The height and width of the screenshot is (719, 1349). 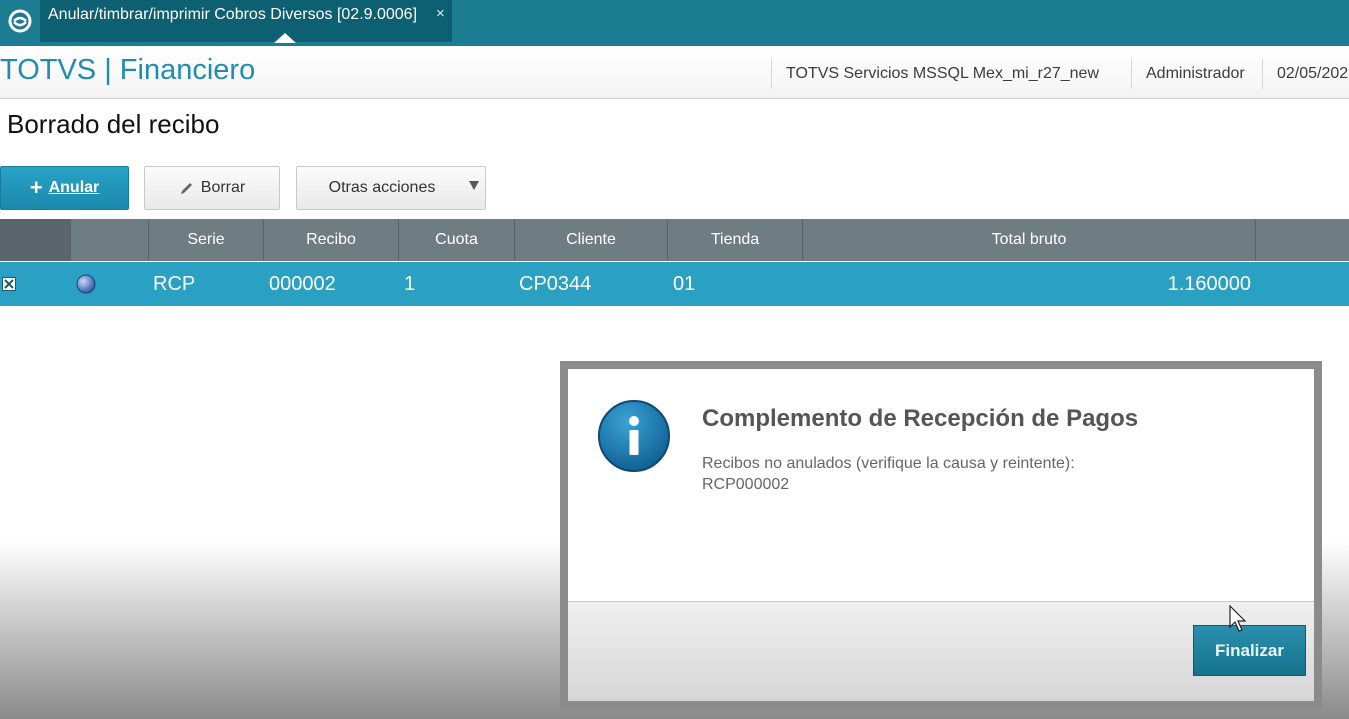 What do you see at coordinates (113, 124) in the screenshot?
I see `page-title: Borrado del recibo` at bounding box center [113, 124].